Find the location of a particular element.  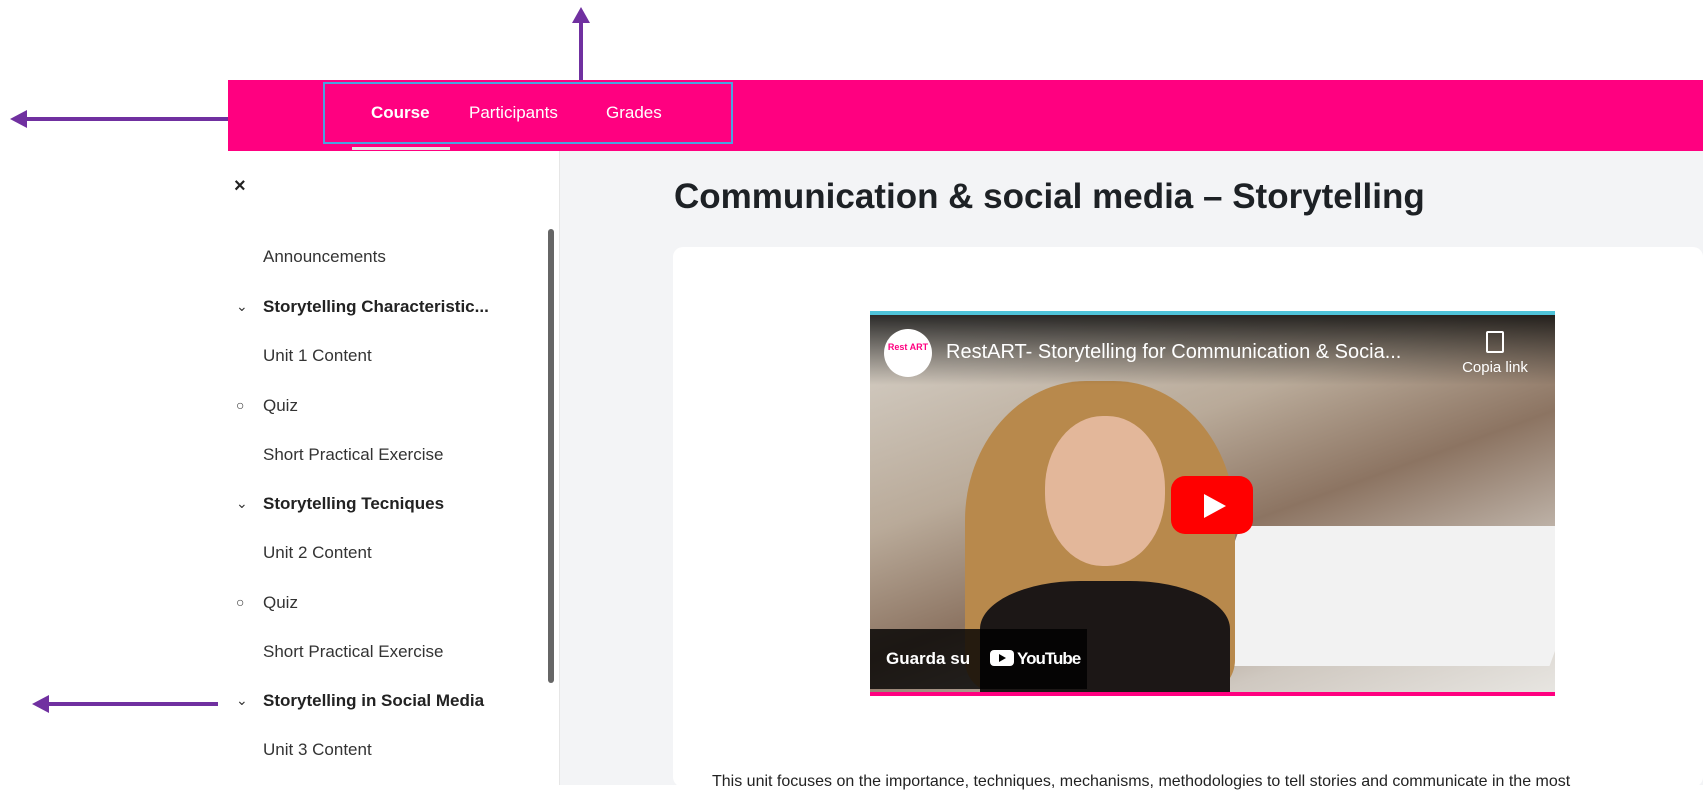

watch-on-youtube-button: Guarda su YouTube is located at coordinates (978, 659).